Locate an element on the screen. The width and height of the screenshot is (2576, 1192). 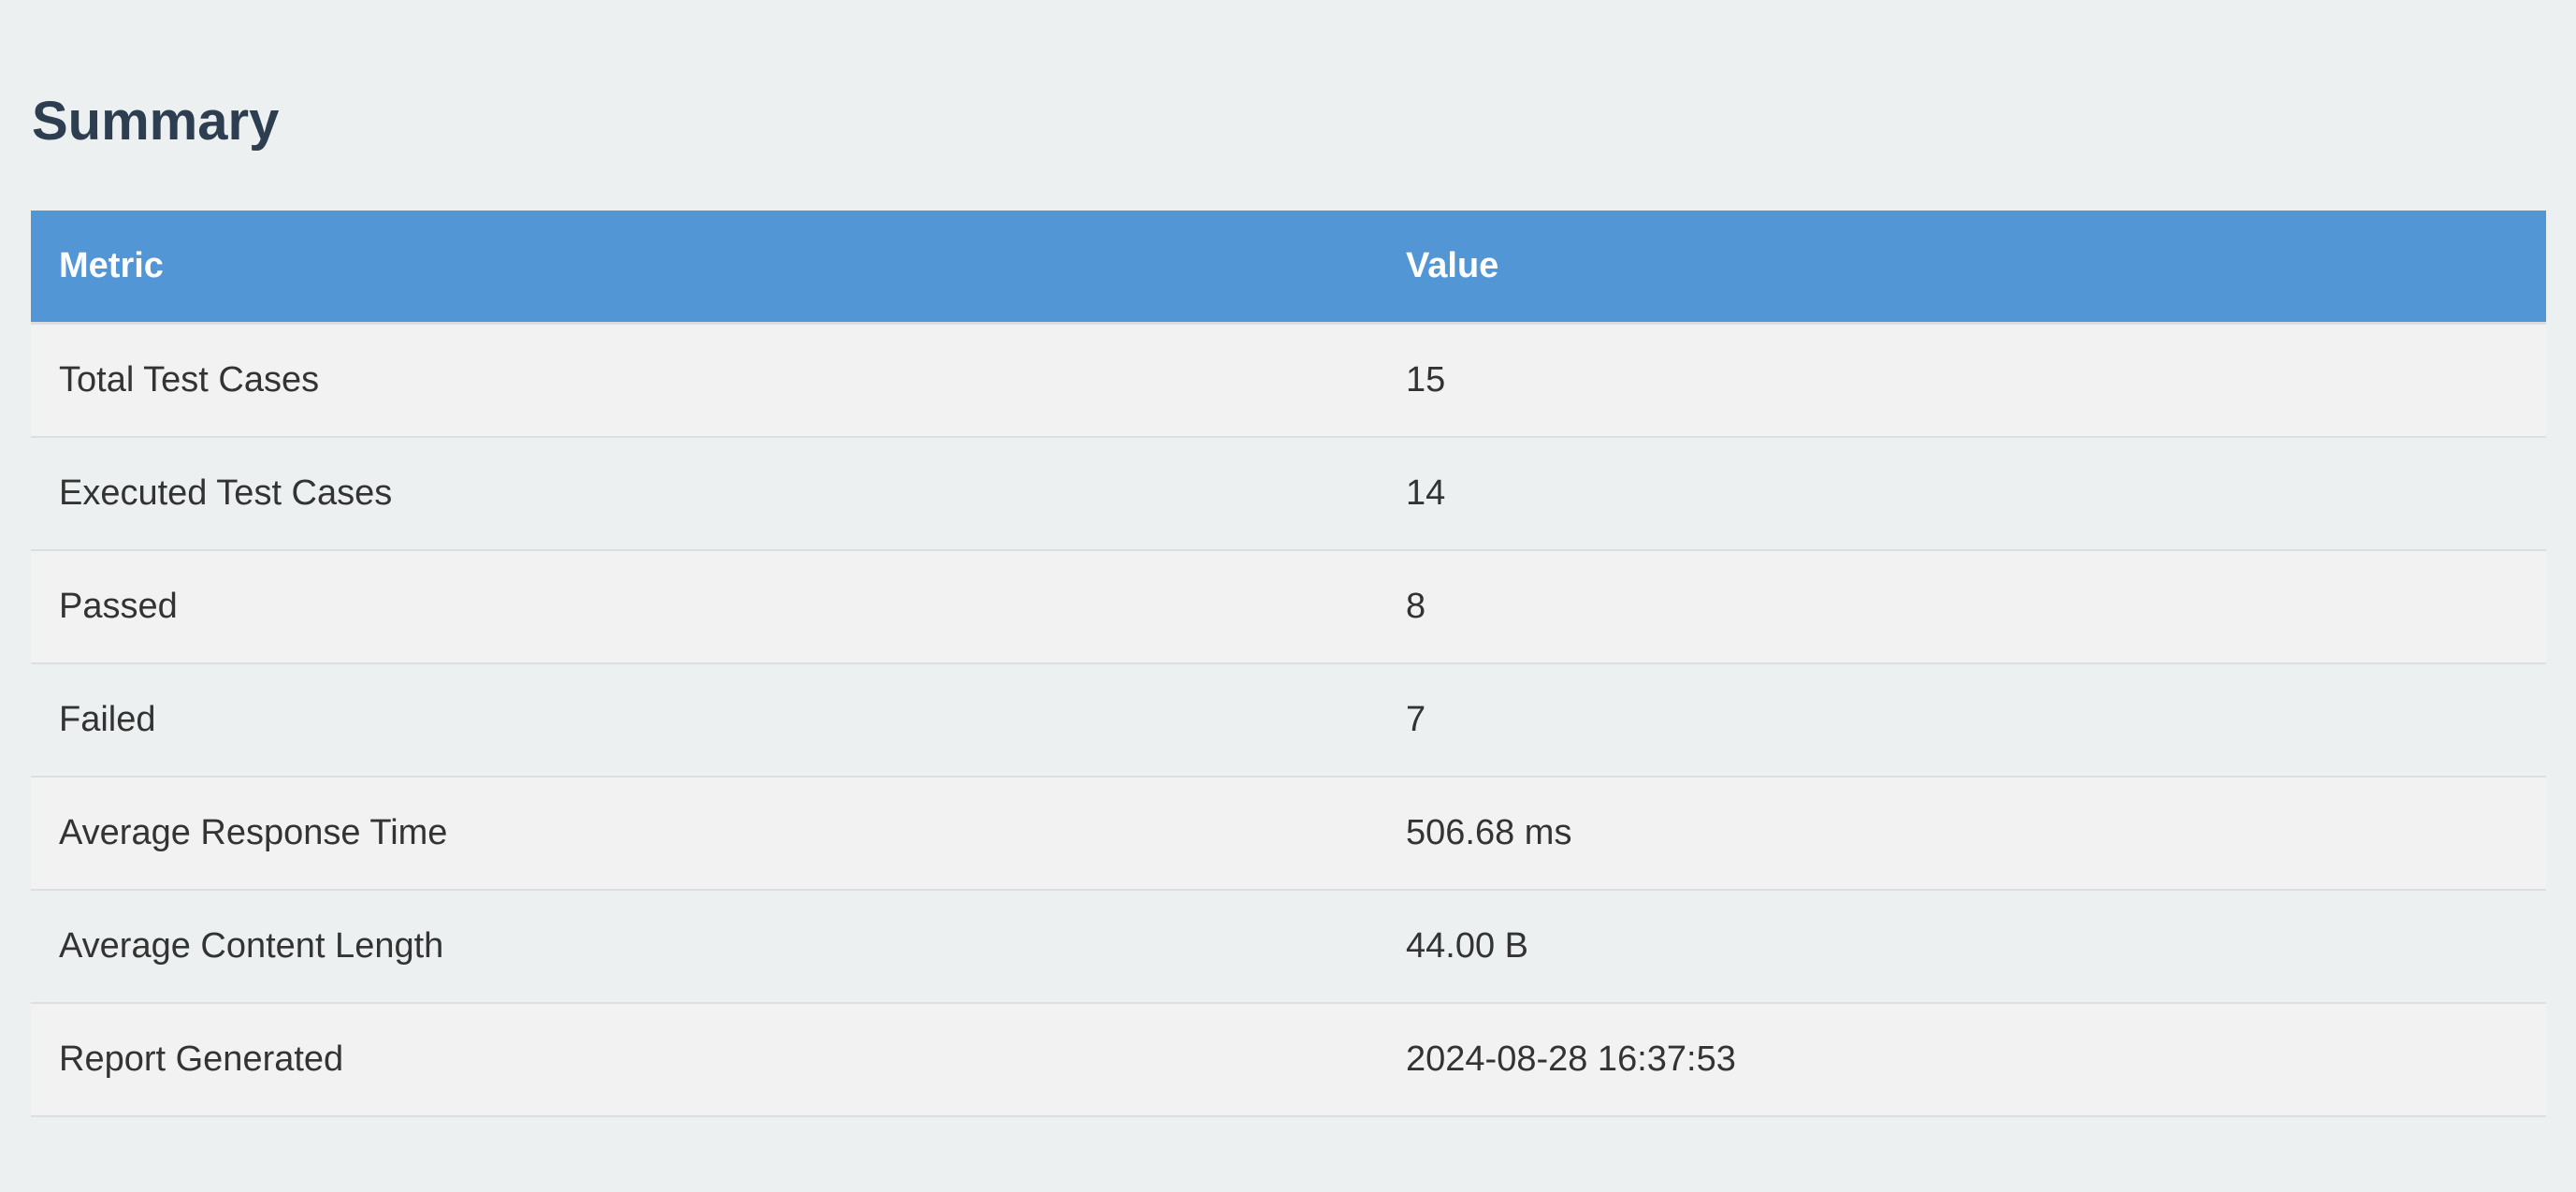
table-row: Average Response Time 506.68 ms is located at coordinates (1288, 834).